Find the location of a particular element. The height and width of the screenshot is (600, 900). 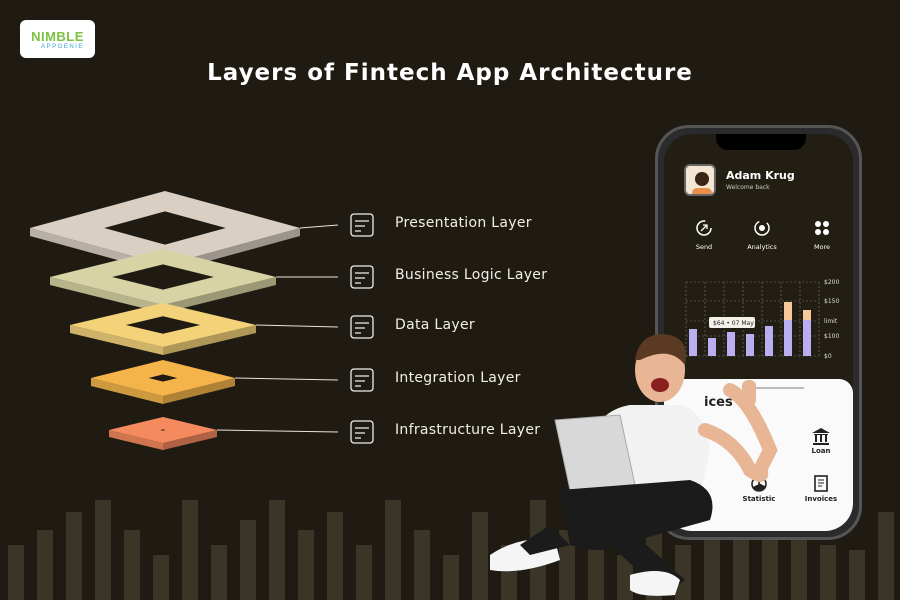

tooltip-text: $64 • 07 May is located at coordinates (733, 323).